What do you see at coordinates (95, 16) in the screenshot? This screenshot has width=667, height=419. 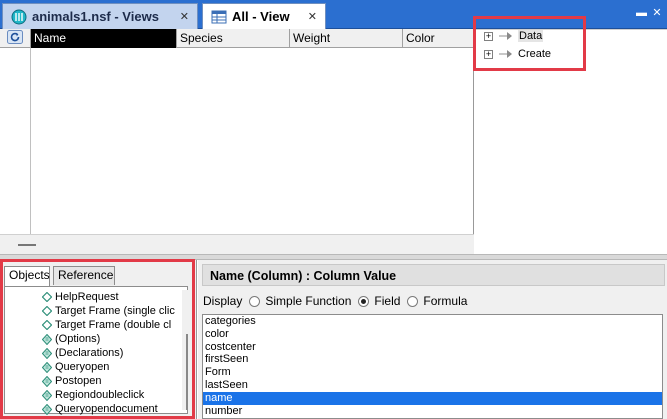 I see `tab-label: animals1.nsf - Views` at bounding box center [95, 16].